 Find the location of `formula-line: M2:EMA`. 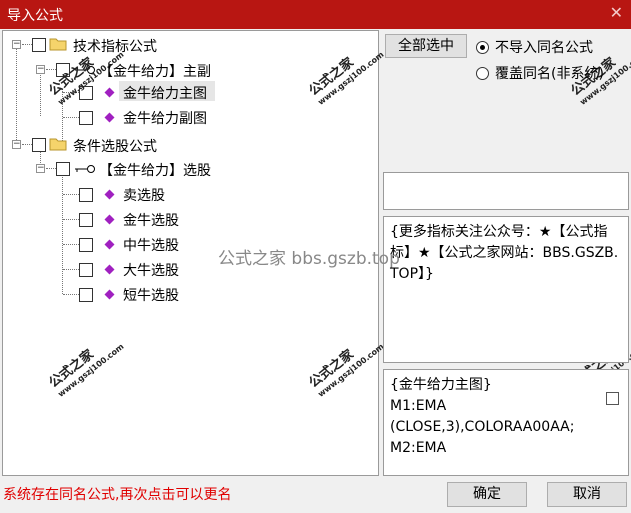

formula-line: M2:EMA is located at coordinates (418, 448).